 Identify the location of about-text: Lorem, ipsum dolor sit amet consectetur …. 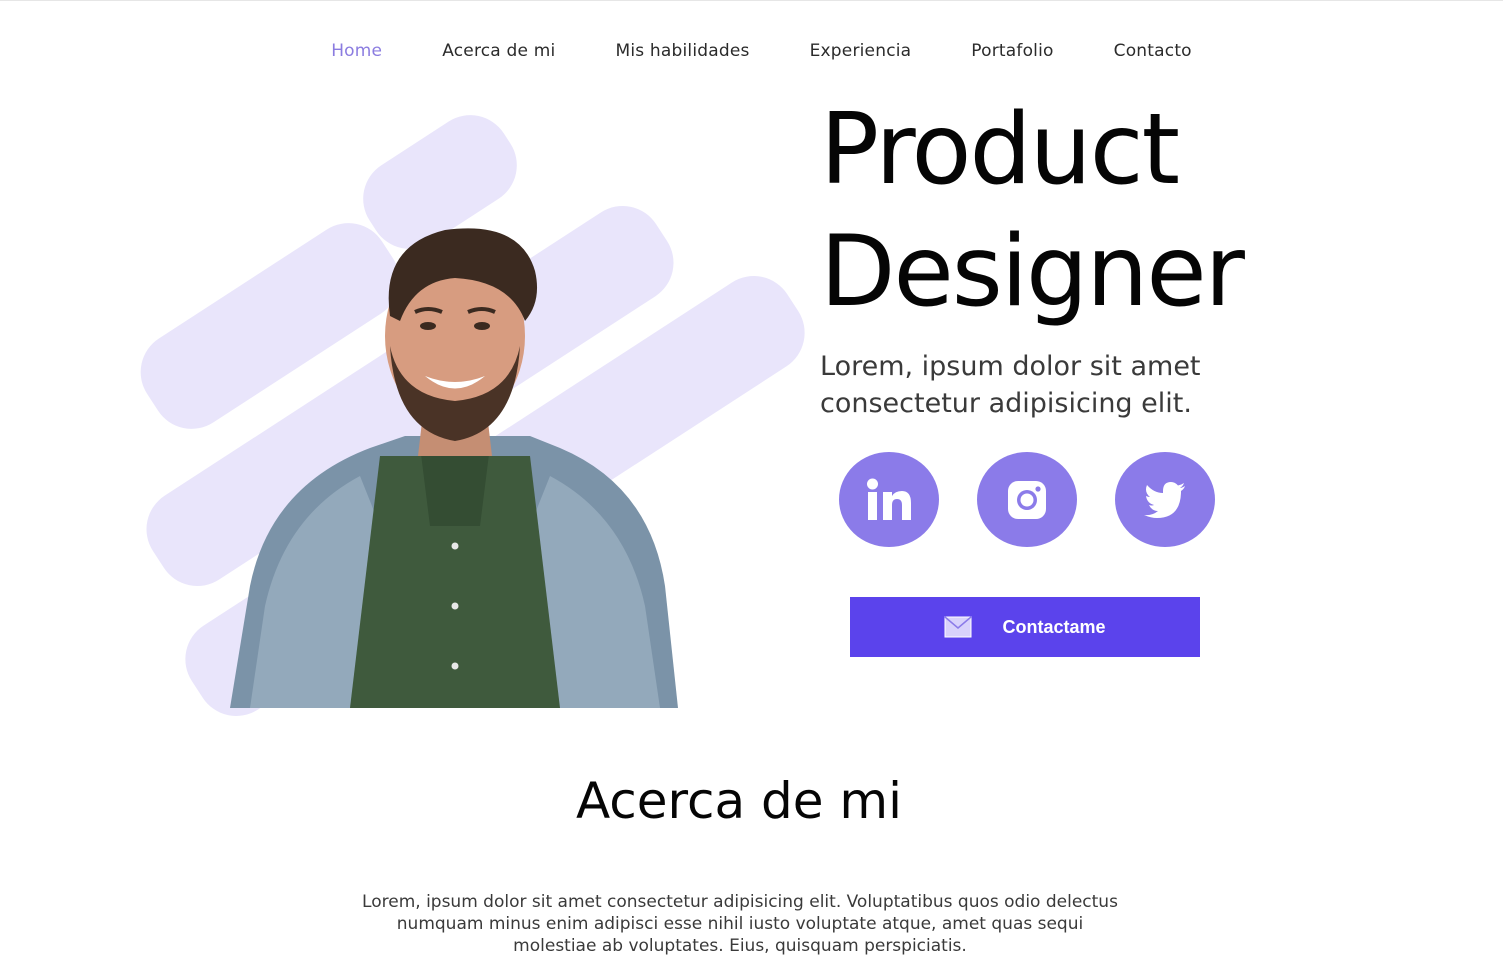
(740, 924).